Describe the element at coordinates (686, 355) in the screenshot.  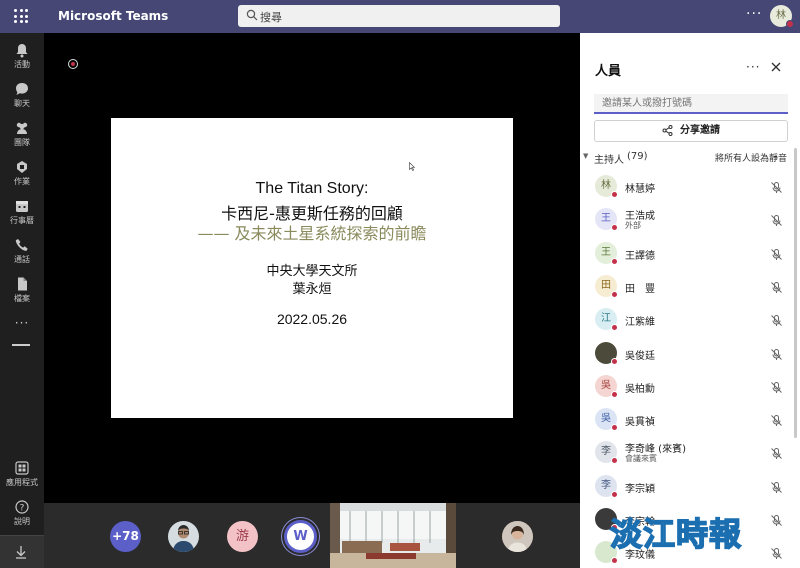
I see `participant-row: 吳俊廷` at that location.